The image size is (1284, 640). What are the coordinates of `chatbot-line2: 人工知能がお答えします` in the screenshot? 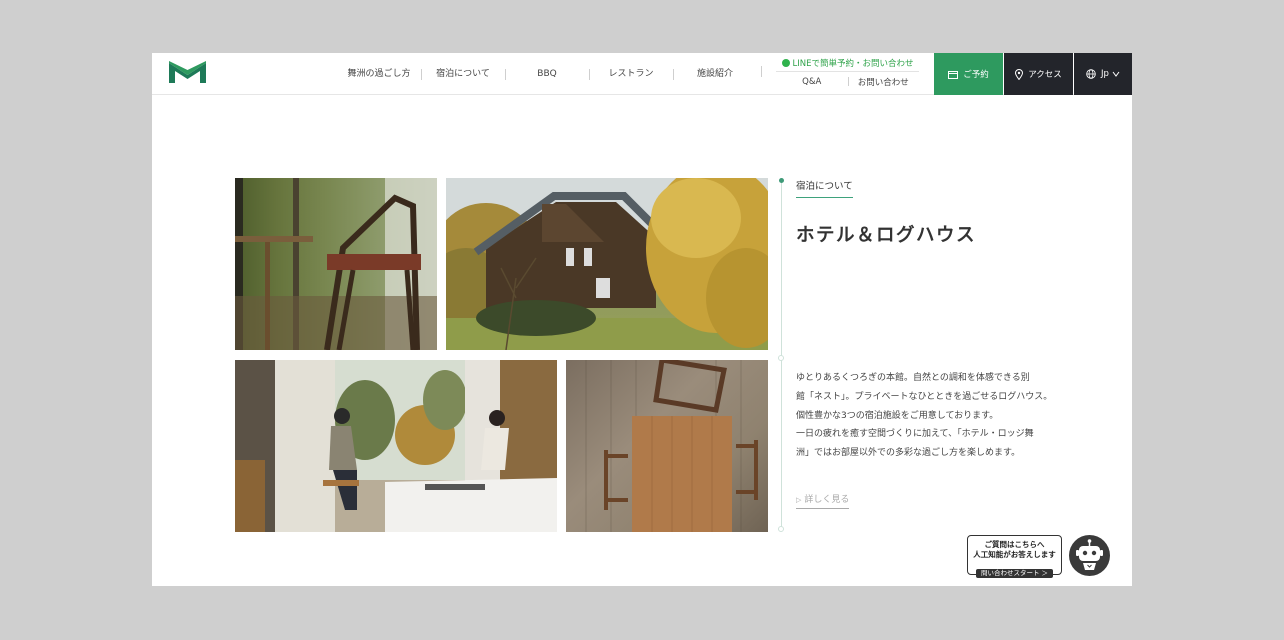 It's located at (1014, 554).